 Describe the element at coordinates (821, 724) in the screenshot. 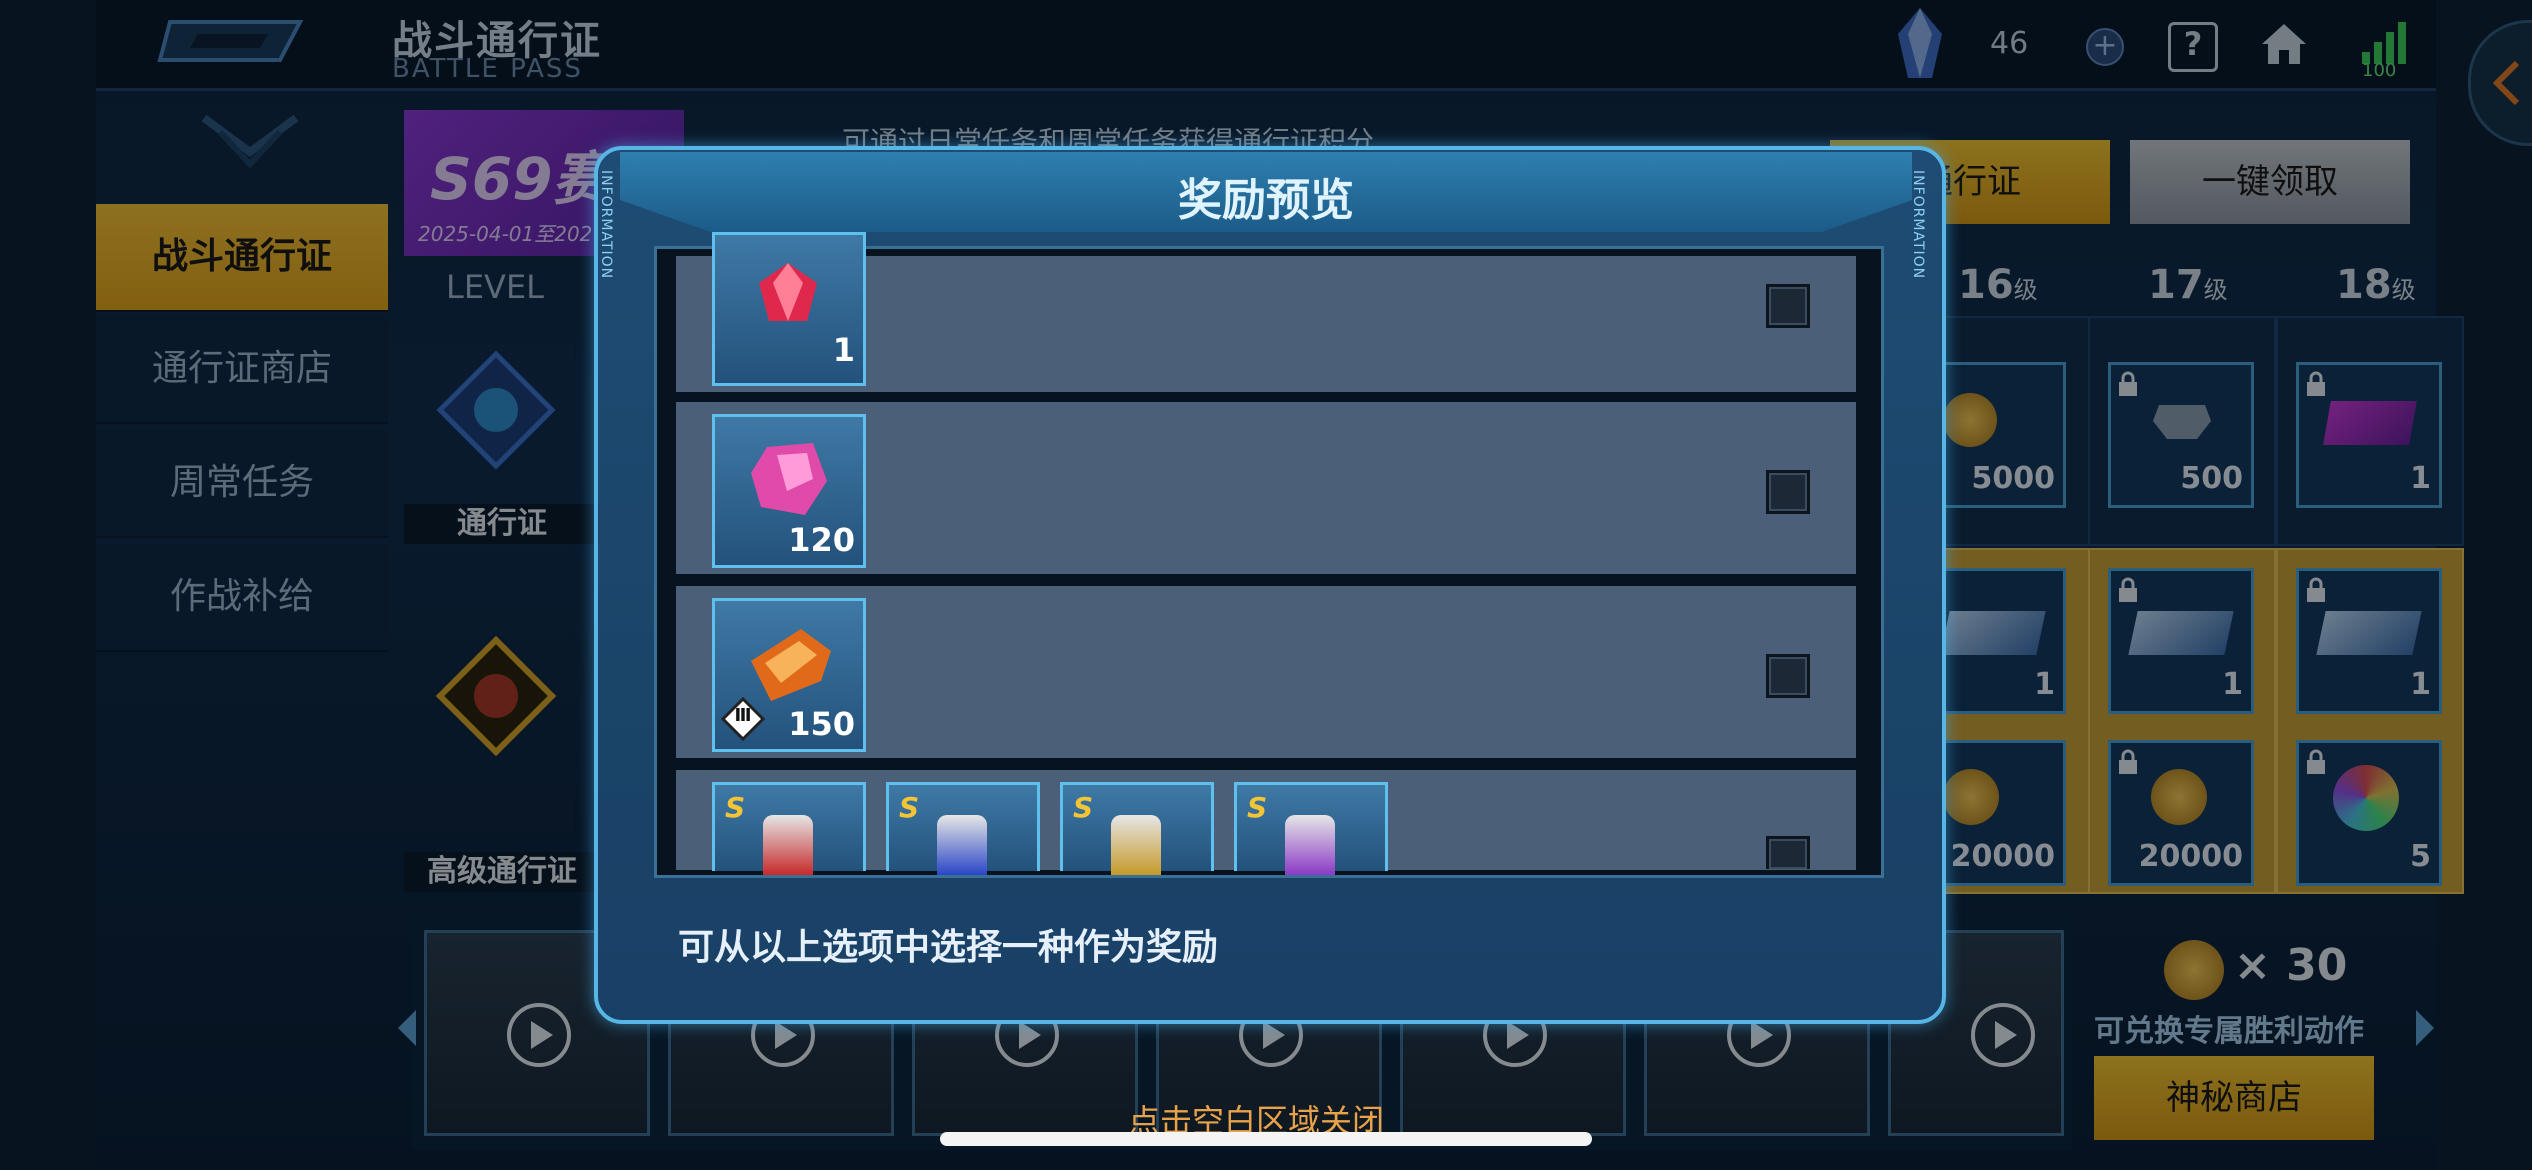

I see `reward-count: 150` at that location.